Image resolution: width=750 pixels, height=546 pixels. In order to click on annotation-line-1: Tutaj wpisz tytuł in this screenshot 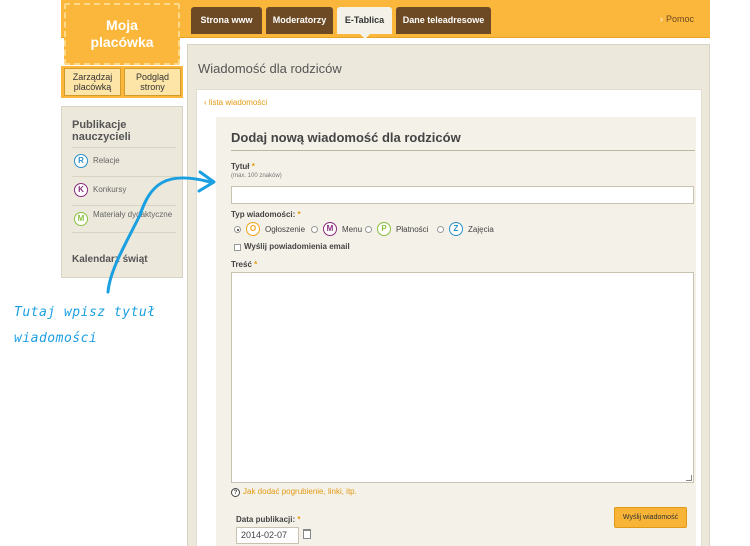, I will do `click(85, 312)`.